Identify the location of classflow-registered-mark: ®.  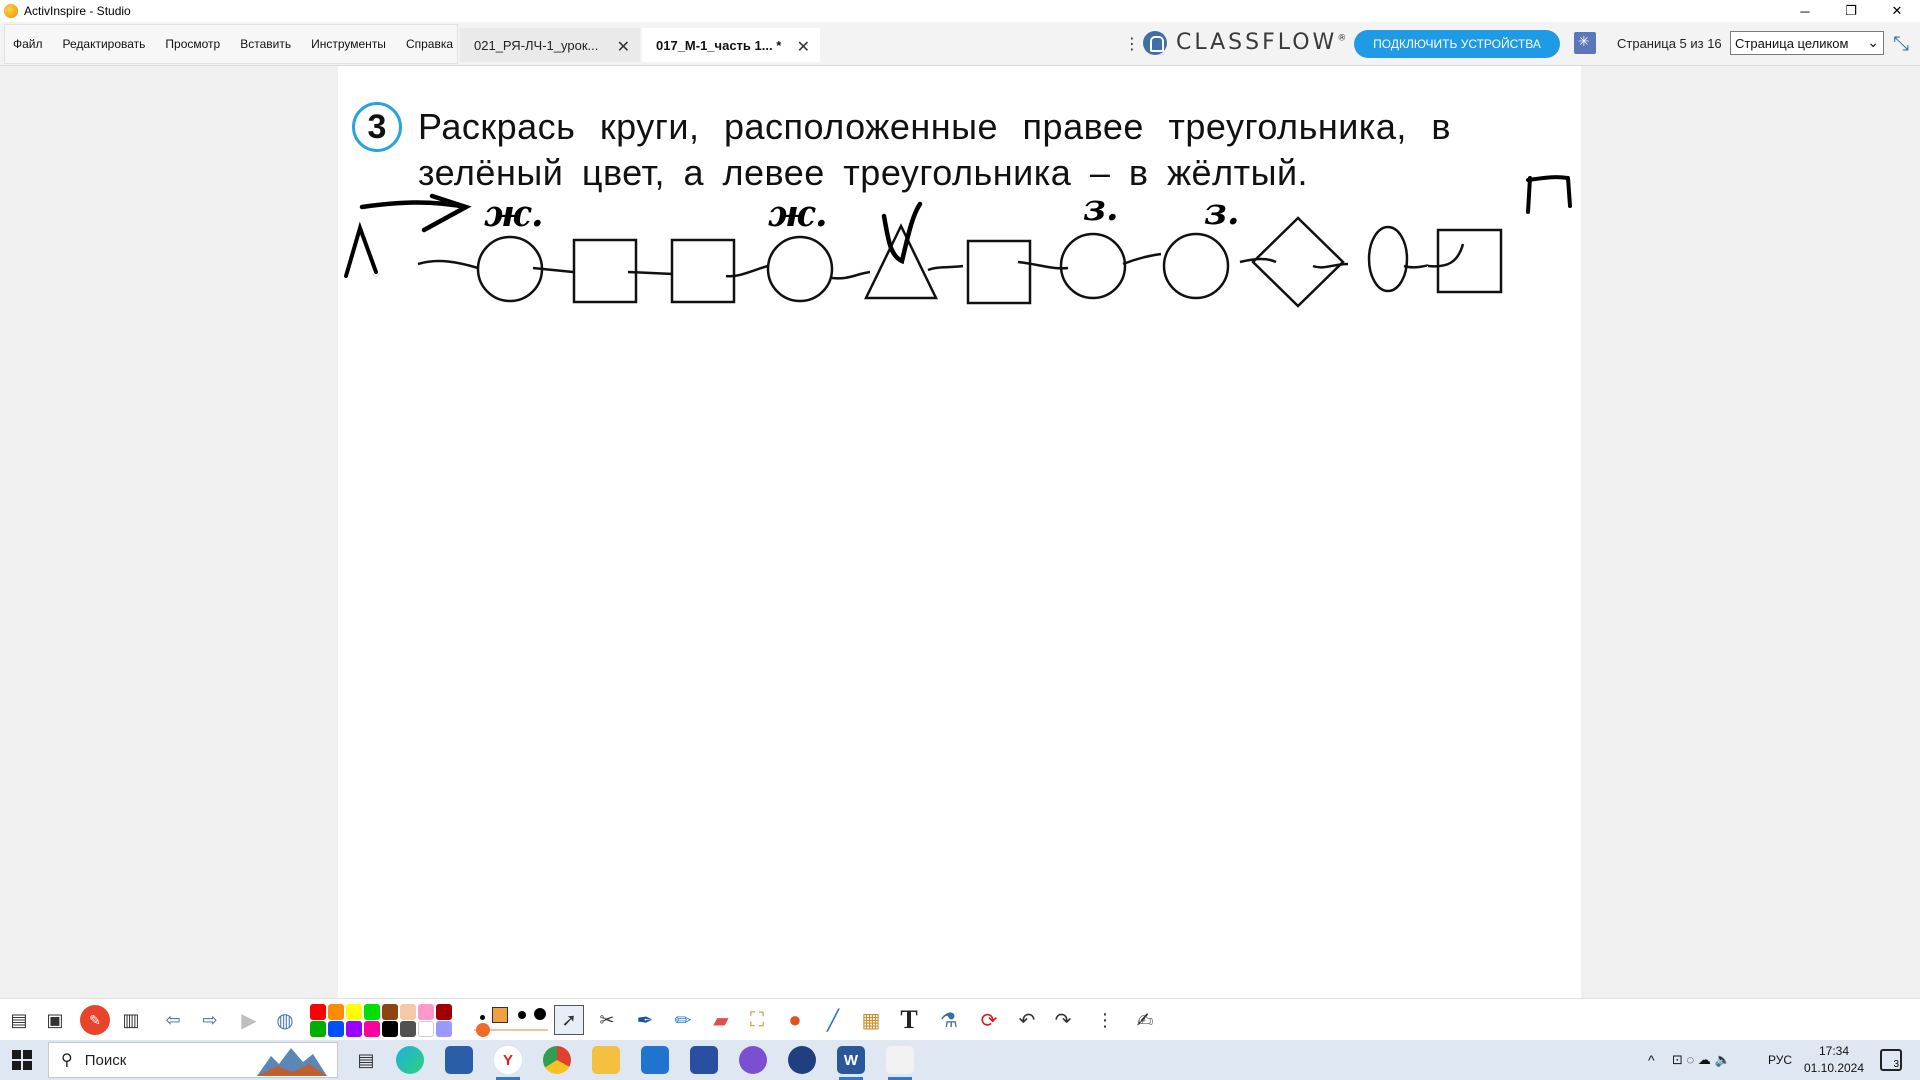
(1342, 38).